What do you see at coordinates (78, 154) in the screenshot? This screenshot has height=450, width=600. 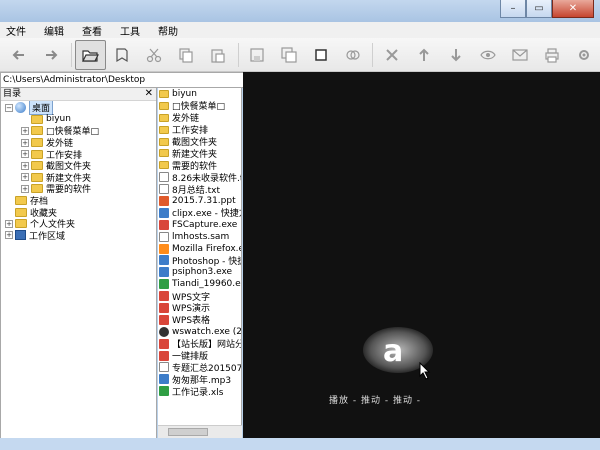 I see `tree-item: + 工作安排` at bounding box center [78, 154].